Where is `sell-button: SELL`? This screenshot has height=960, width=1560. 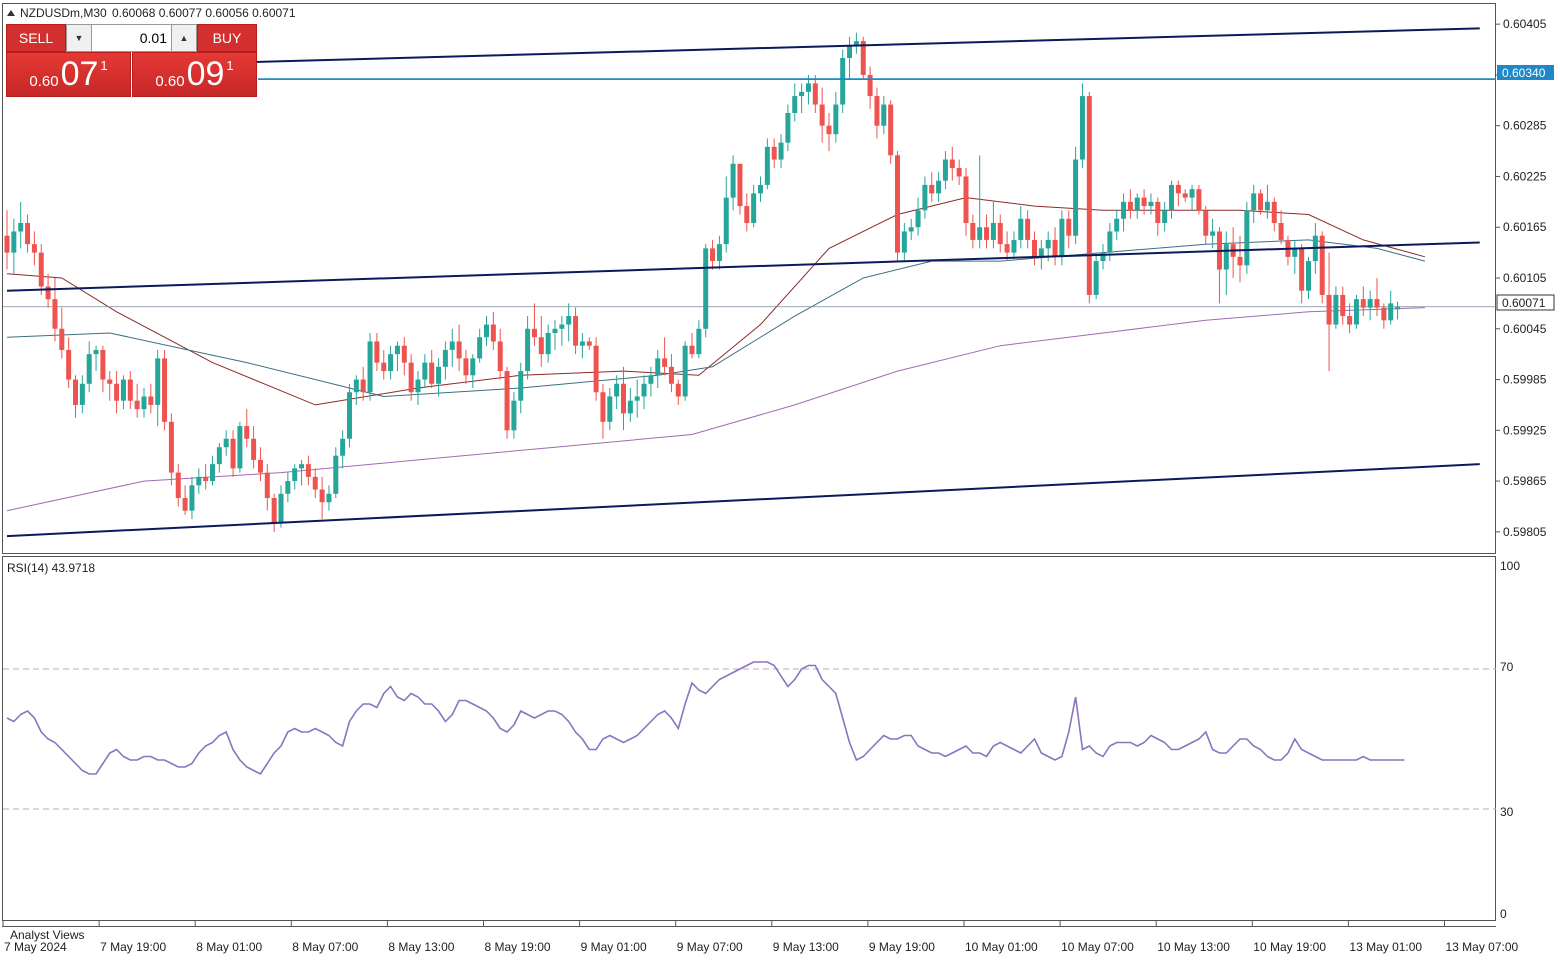 sell-button: SELL is located at coordinates (36, 38).